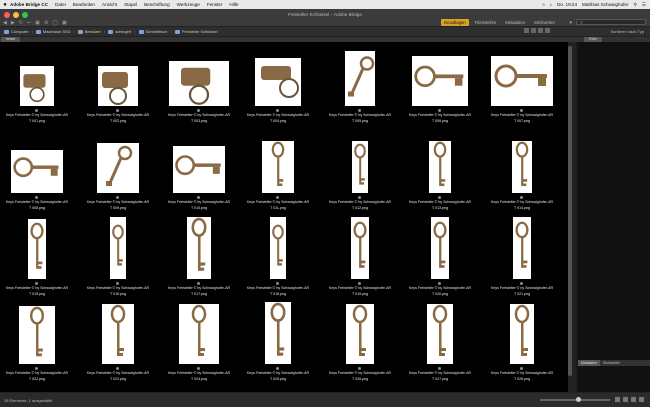  What do you see at coordinates (611, 22) in the screenshot?
I see `search-input: ⚲` at bounding box center [611, 22].